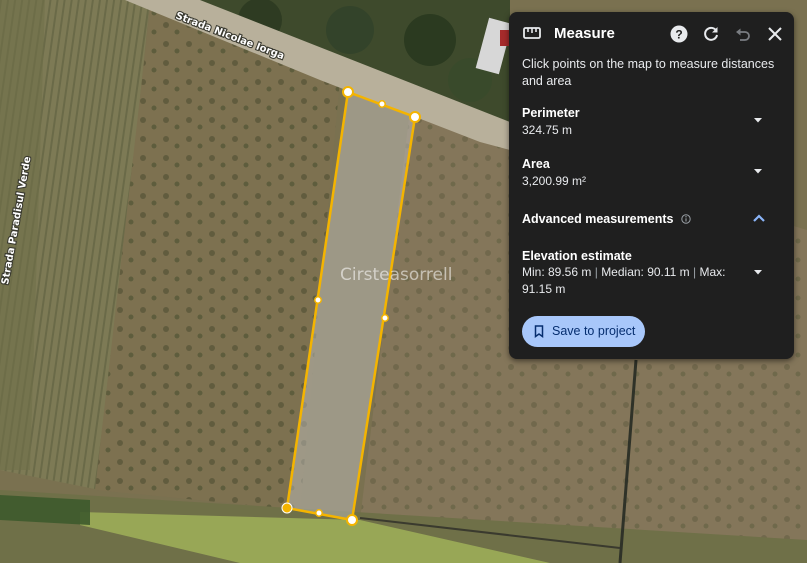 The image size is (807, 563). I want to click on chevron-up-icon, so click(759, 218).